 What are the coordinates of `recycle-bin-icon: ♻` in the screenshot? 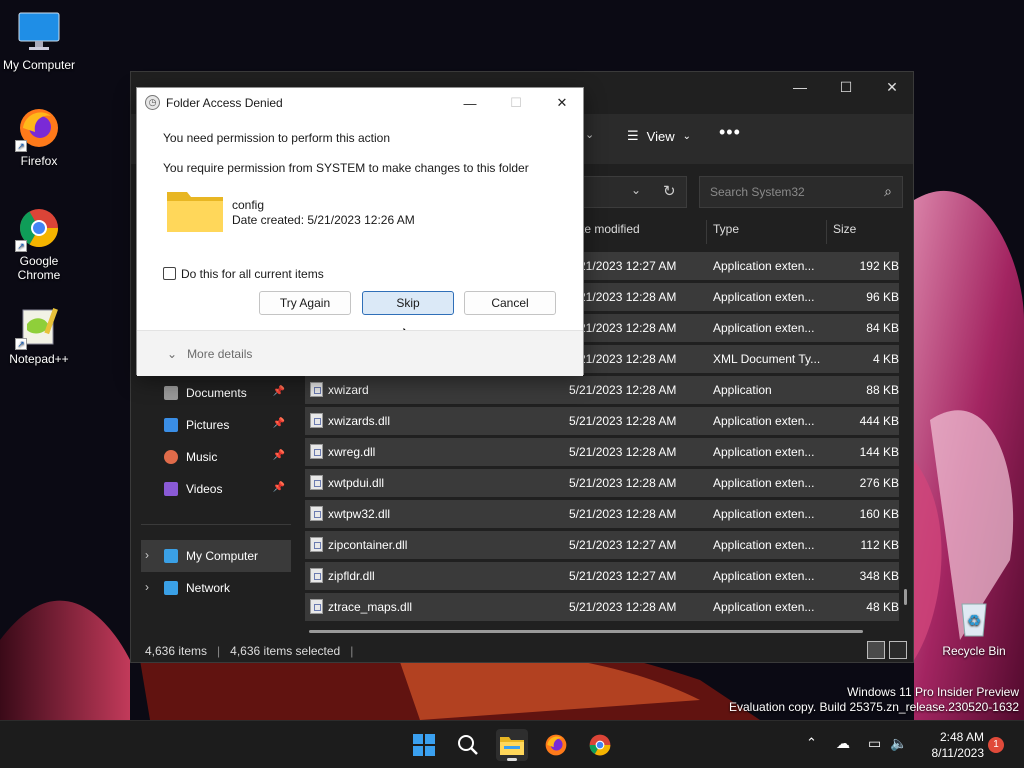 It's located at (974, 618).